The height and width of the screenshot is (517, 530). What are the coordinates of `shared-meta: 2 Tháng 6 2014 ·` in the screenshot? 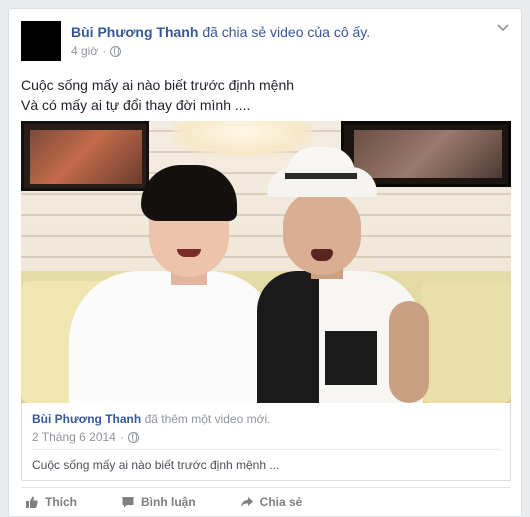 It's located at (85, 437).